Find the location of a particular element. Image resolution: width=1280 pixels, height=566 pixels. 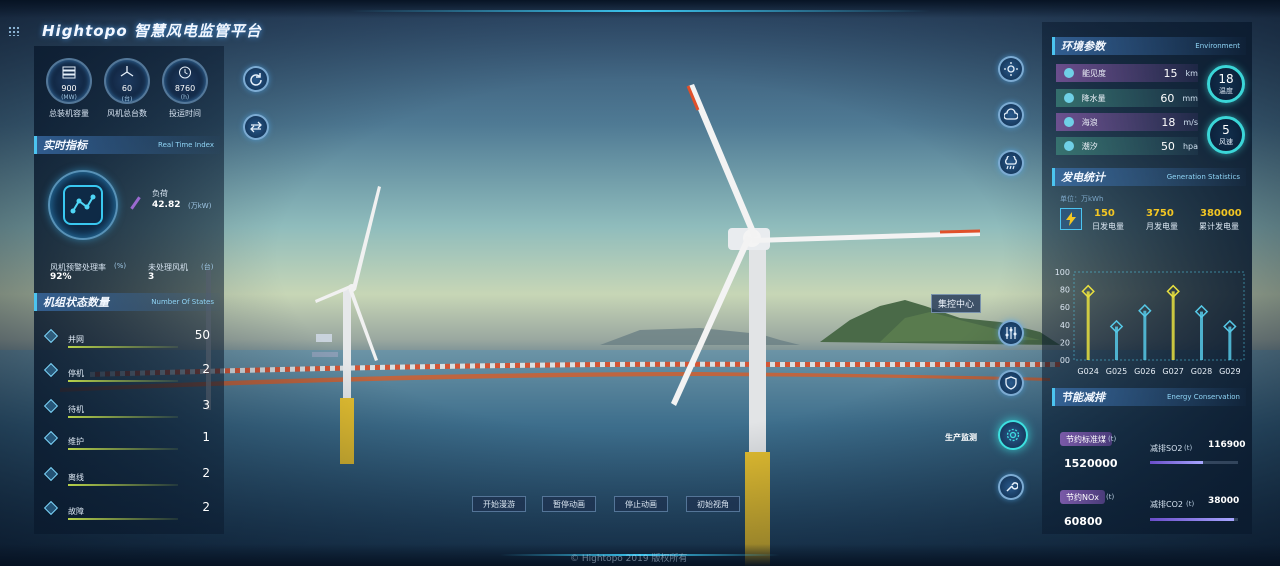

rotate-view-button is located at coordinates (256, 79).